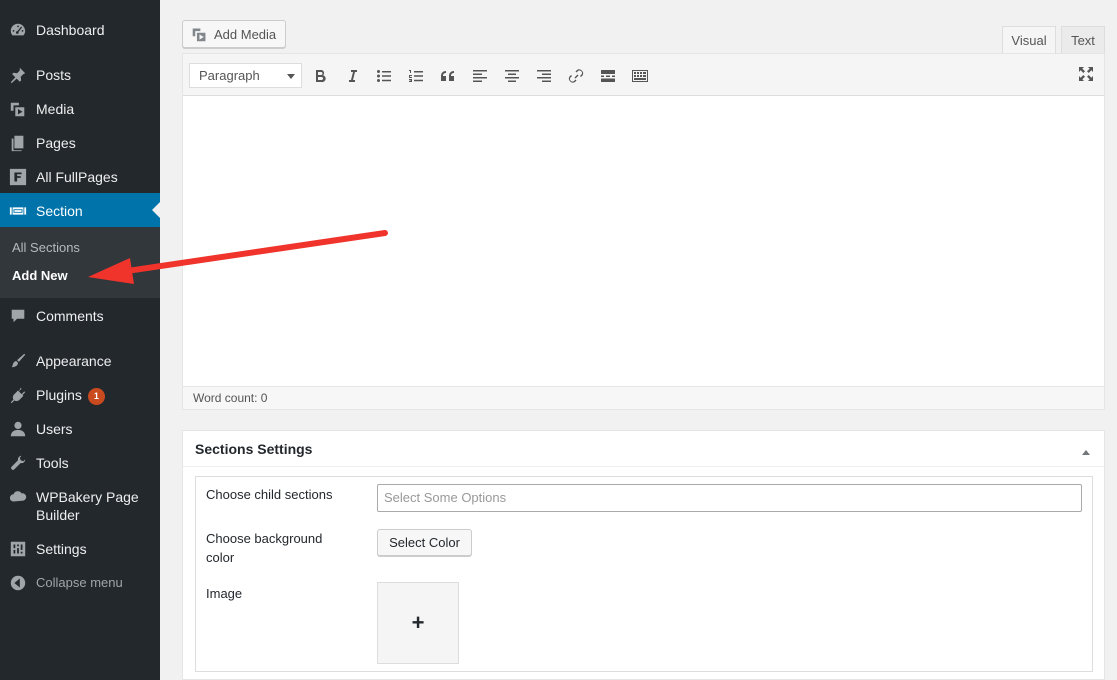  What do you see at coordinates (40, 275) in the screenshot?
I see `submenu-add-new: Add New` at bounding box center [40, 275].